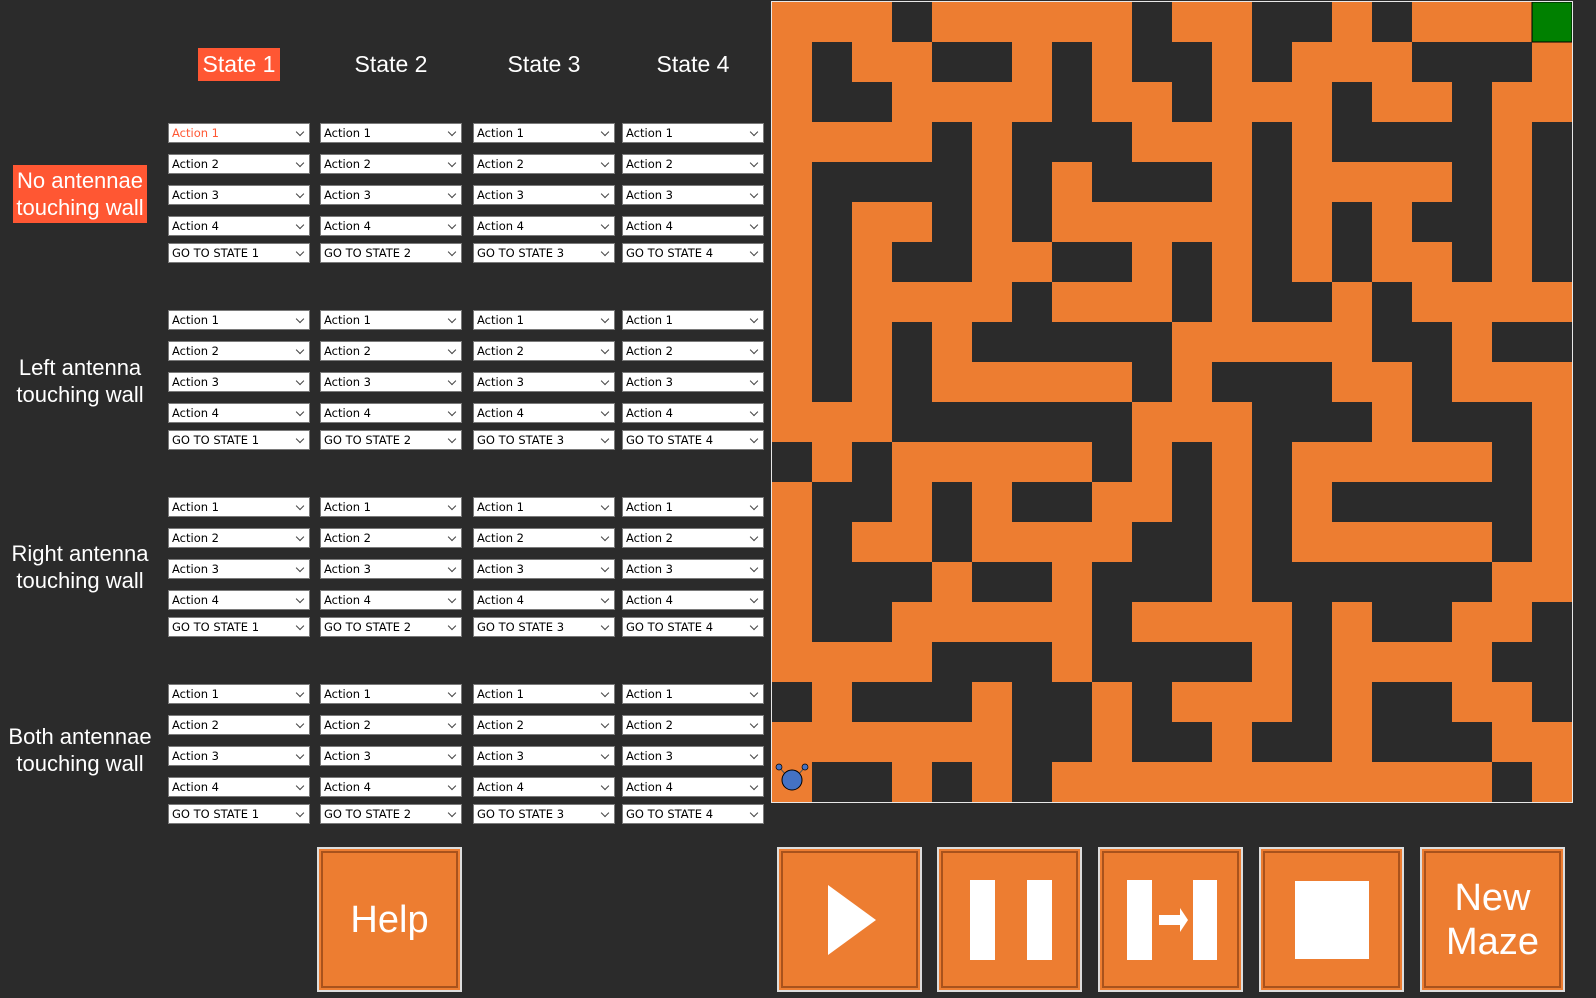 This screenshot has width=1596, height=998. Describe the element at coordinates (1170, 919) in the screenshot. I see `step-button` at that location.